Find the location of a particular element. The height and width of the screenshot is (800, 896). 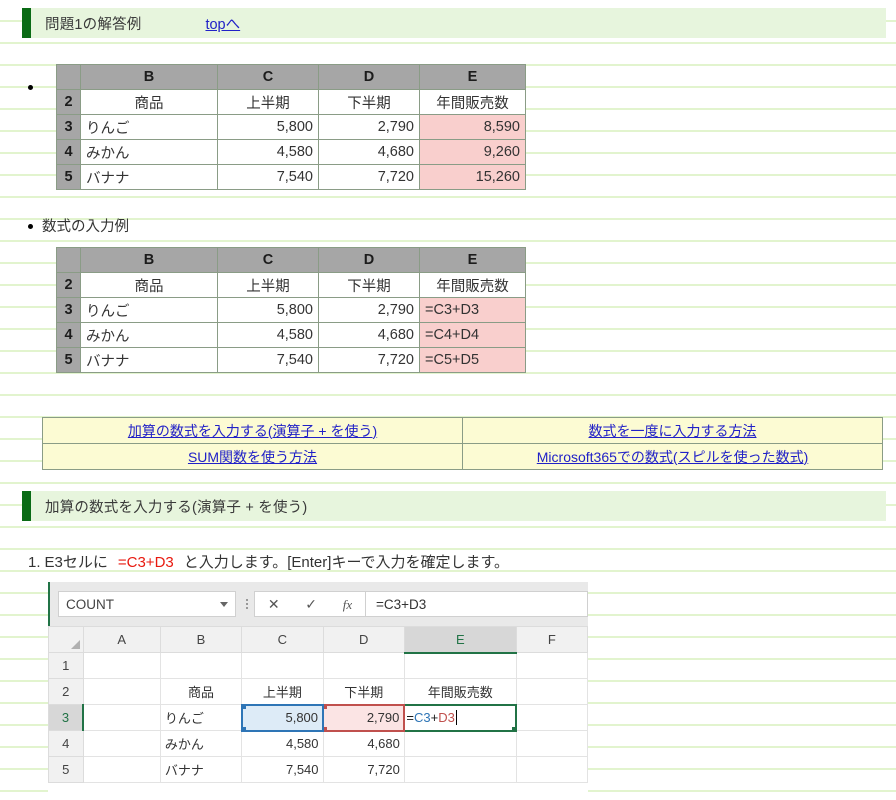

cell-a3 is located at coordinates (121, 717).